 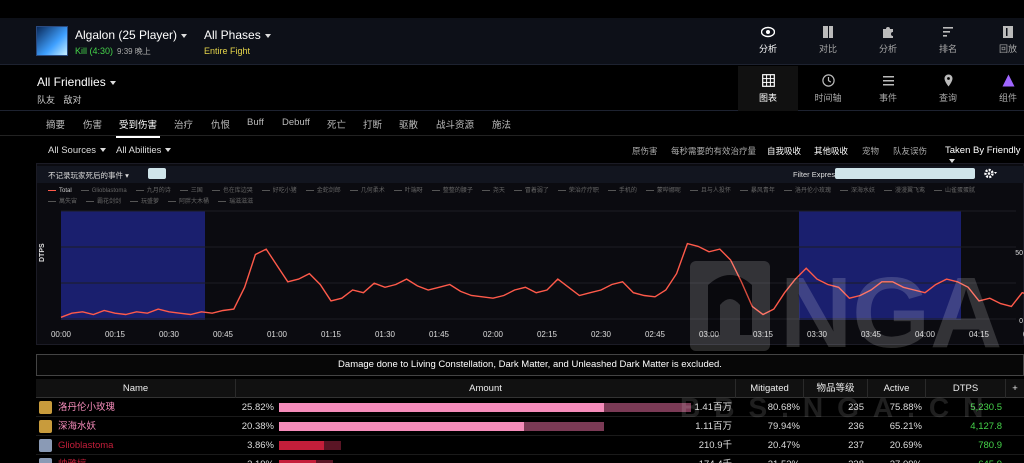 I want to click on sources-dropdown: All Sources, so click(x=77, y=150).